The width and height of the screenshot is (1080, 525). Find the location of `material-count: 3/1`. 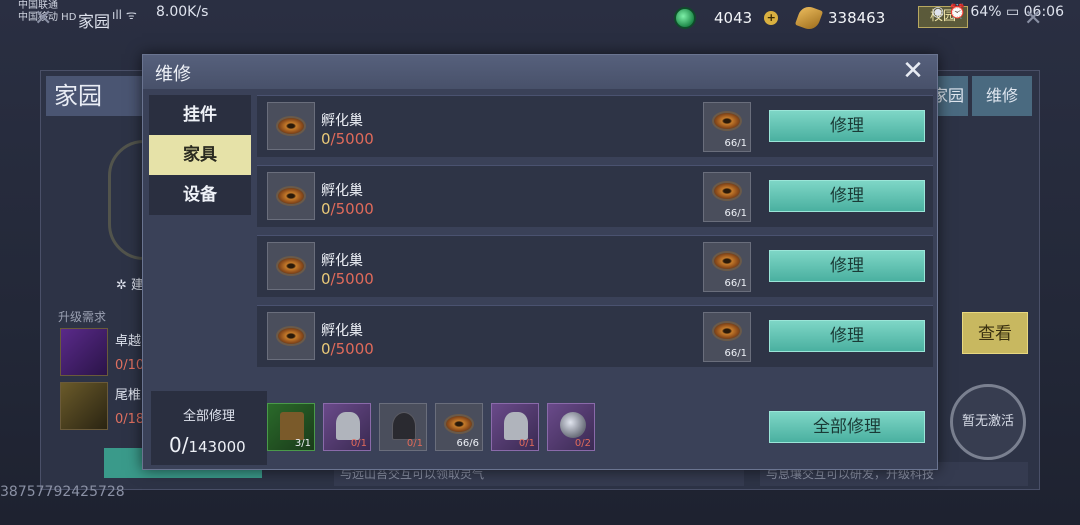

material-count: 3/1 is located at coordinates (303, 443).